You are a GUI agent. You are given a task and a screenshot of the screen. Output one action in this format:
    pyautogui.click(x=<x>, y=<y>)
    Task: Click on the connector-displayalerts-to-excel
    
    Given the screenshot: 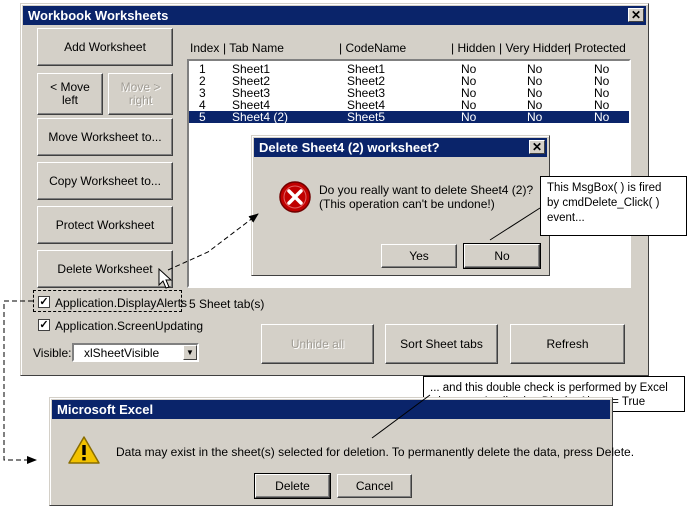 What is the action you would take?
    pyautogui.click(x=20, y=382)
    